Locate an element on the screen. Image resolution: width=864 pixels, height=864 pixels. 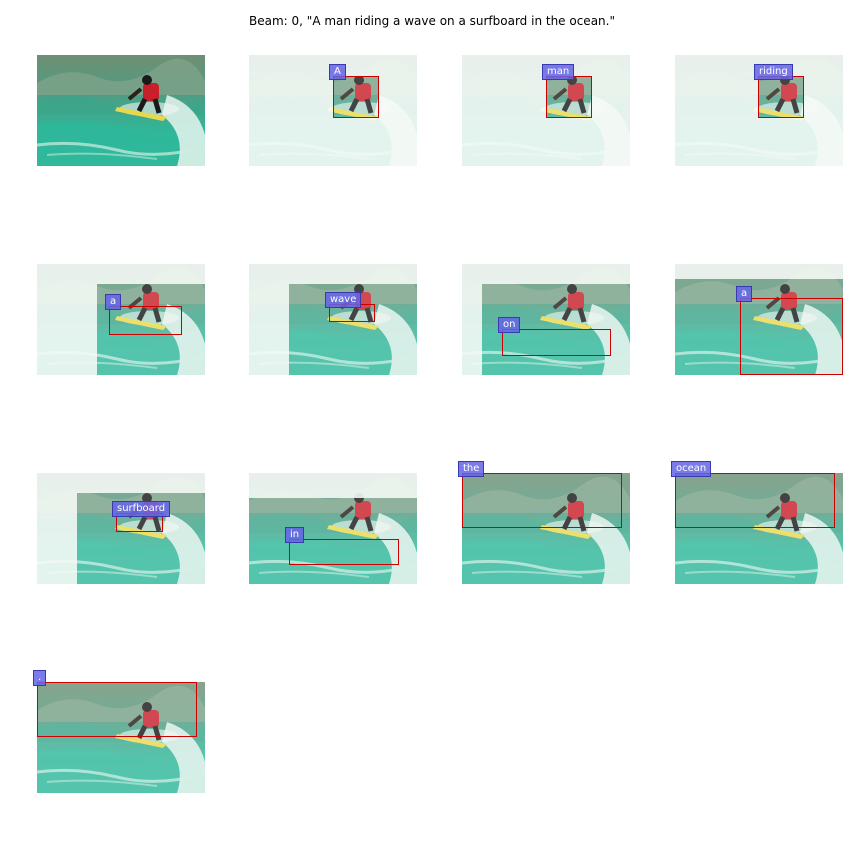
attention-panel: A is located at coordinates (333, 110).